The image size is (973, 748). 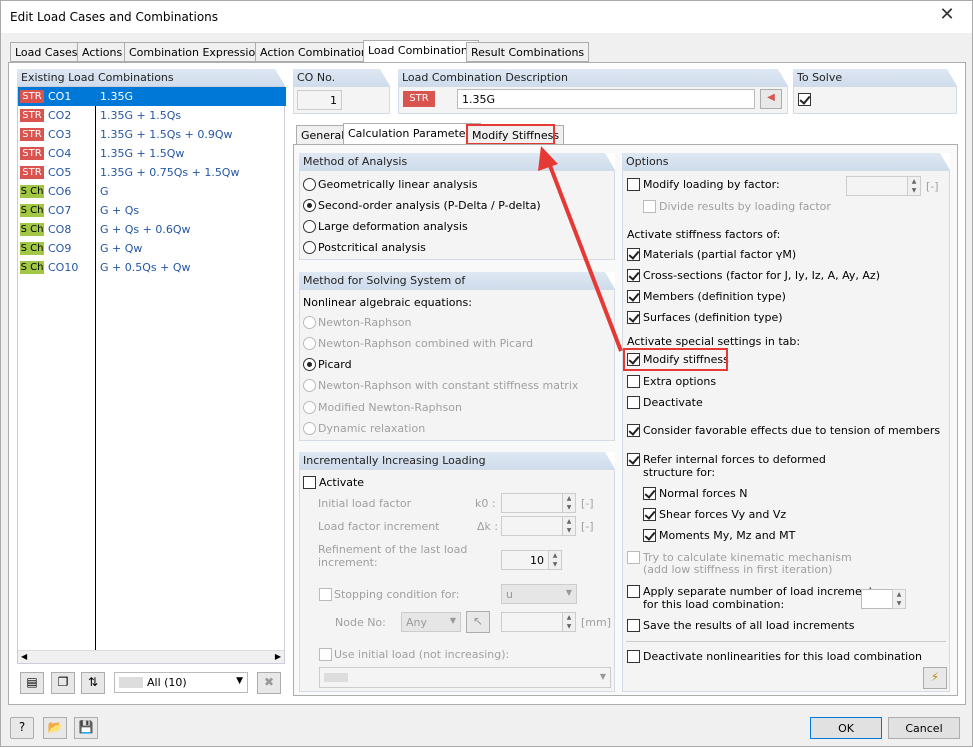 I want to click on open-icon: 📂, so click(x=55, y=728).